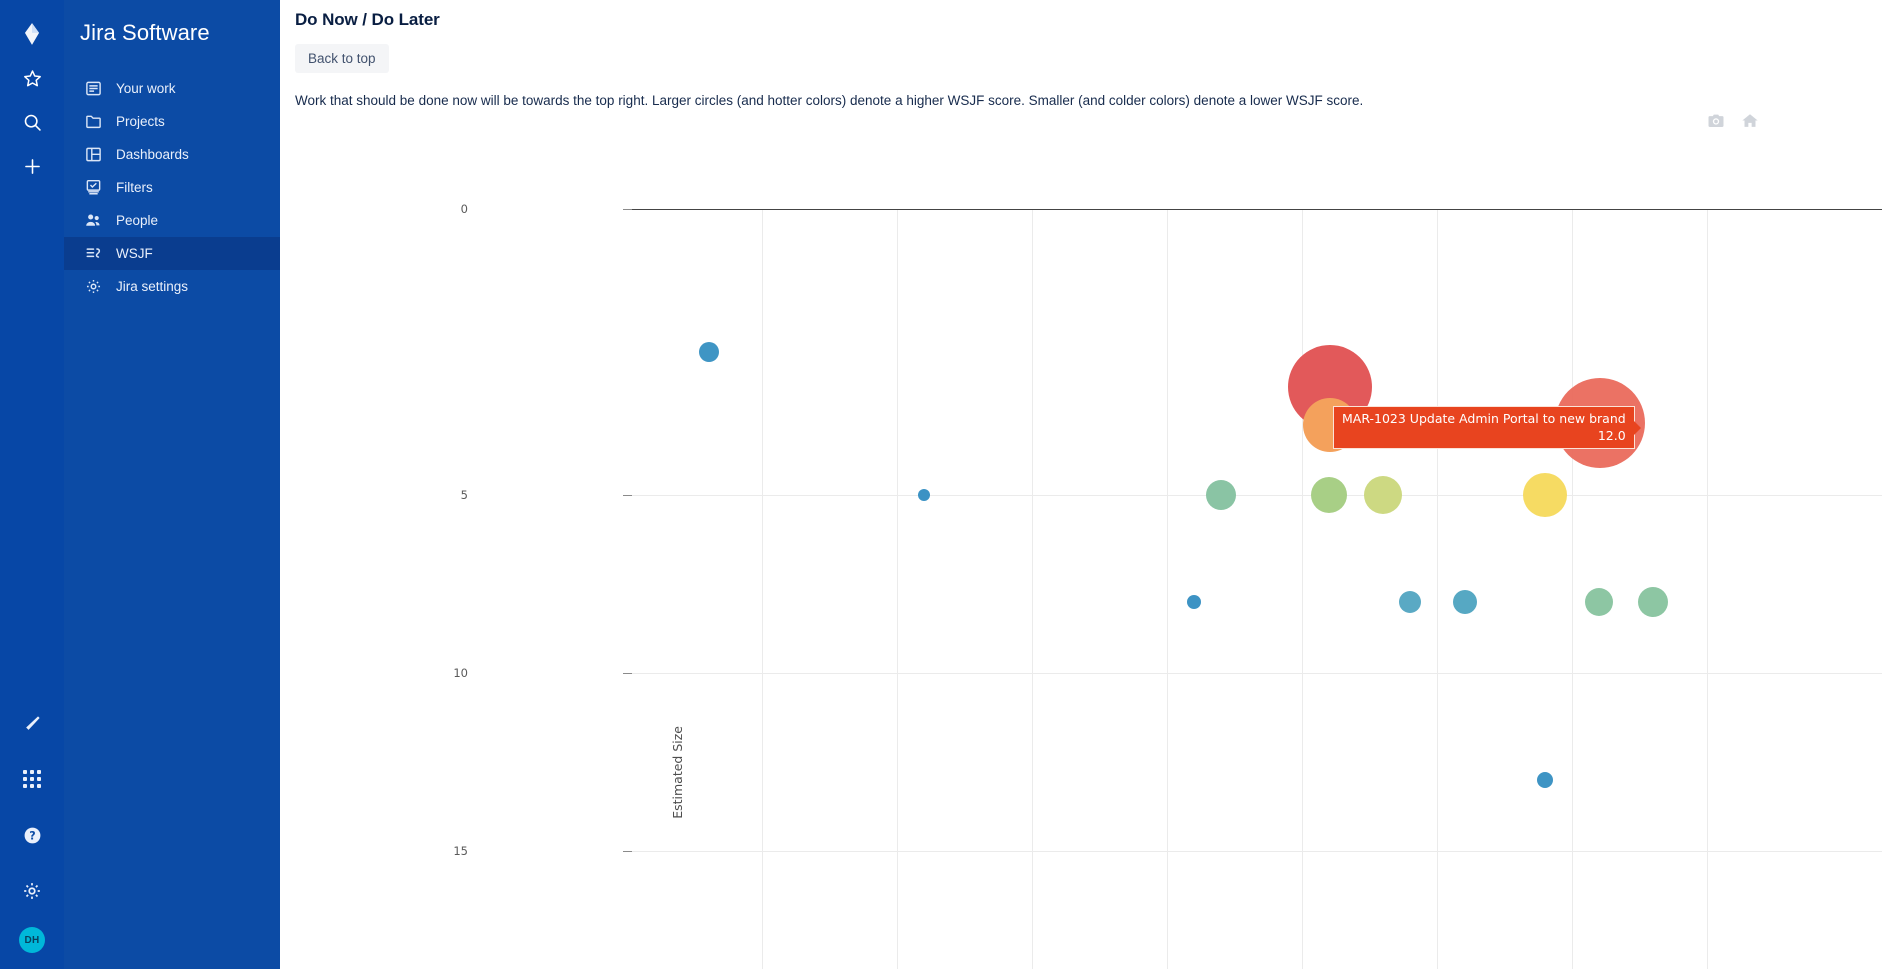 This screenshot has width=1882, height=969. What do you see at coordinates (32, 484) in the screenshot?
I see `global-nav-rail: ? DH` at bounding box center [32, 484].